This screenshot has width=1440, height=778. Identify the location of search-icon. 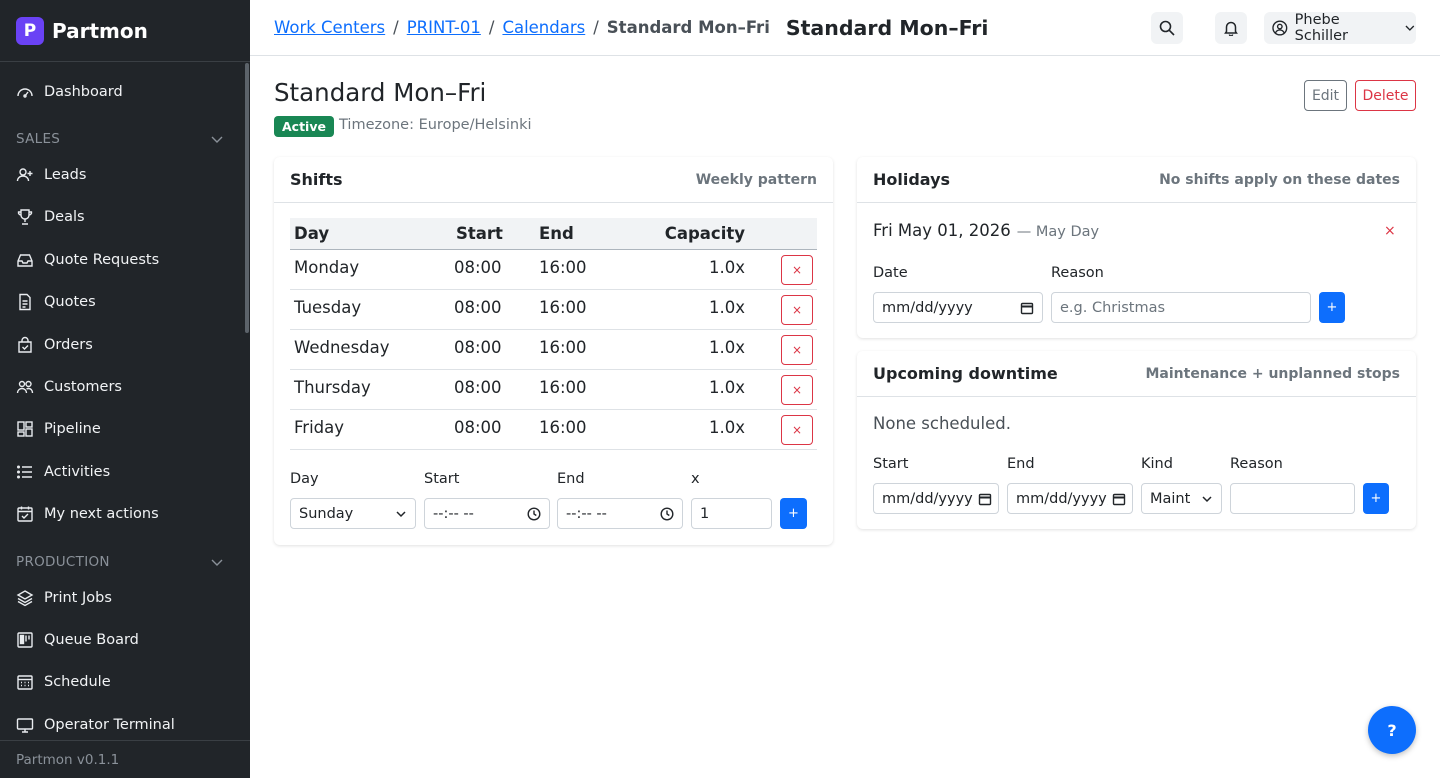
(1167, 28).